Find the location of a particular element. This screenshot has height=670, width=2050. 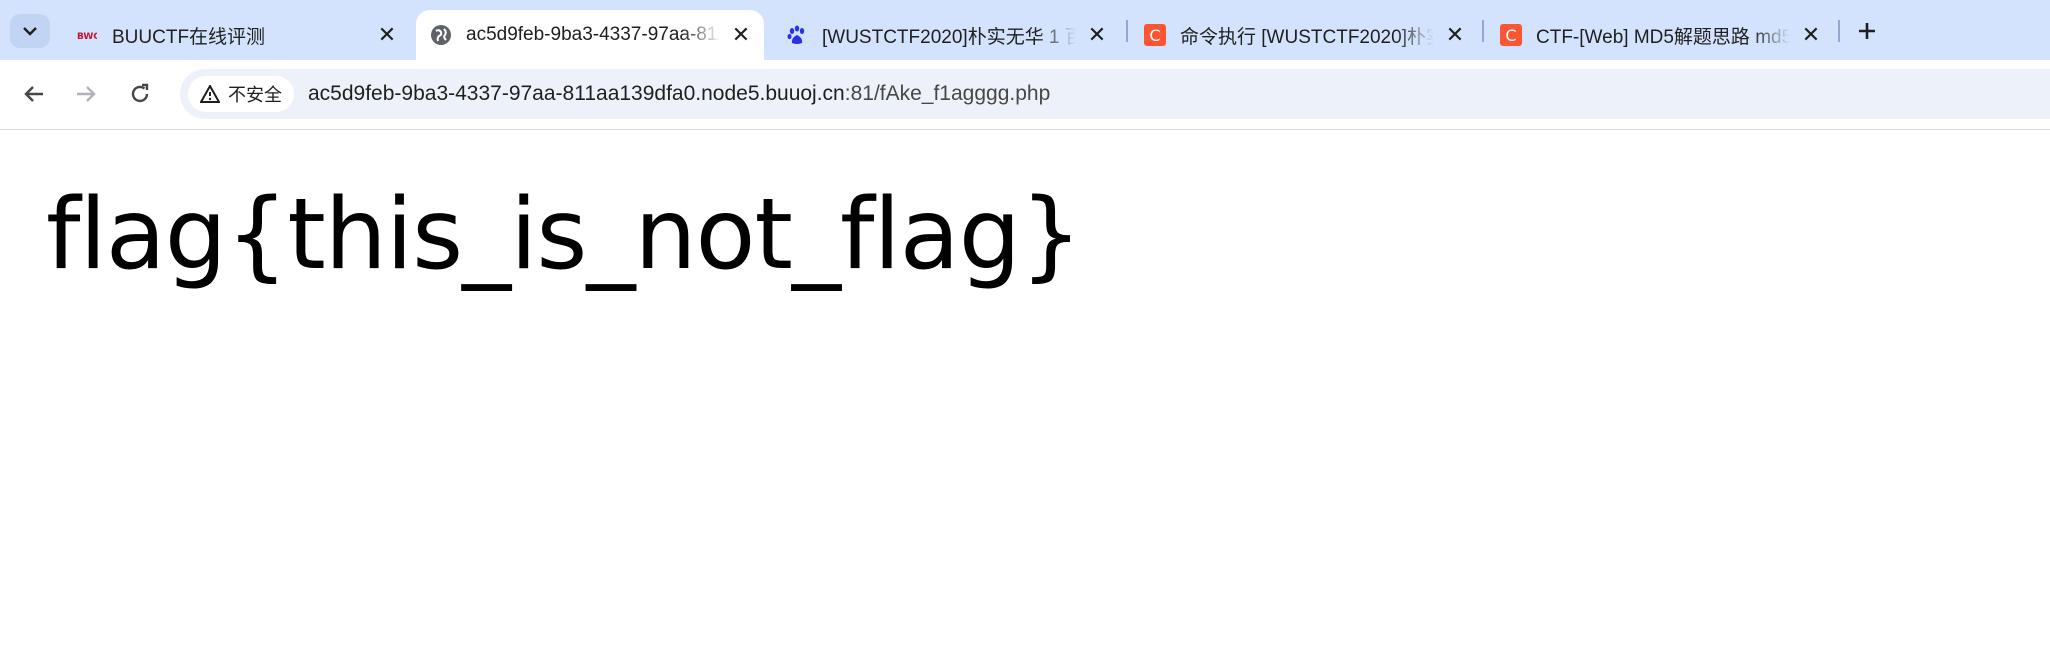

reload-button is located at coordinates (140, 94).